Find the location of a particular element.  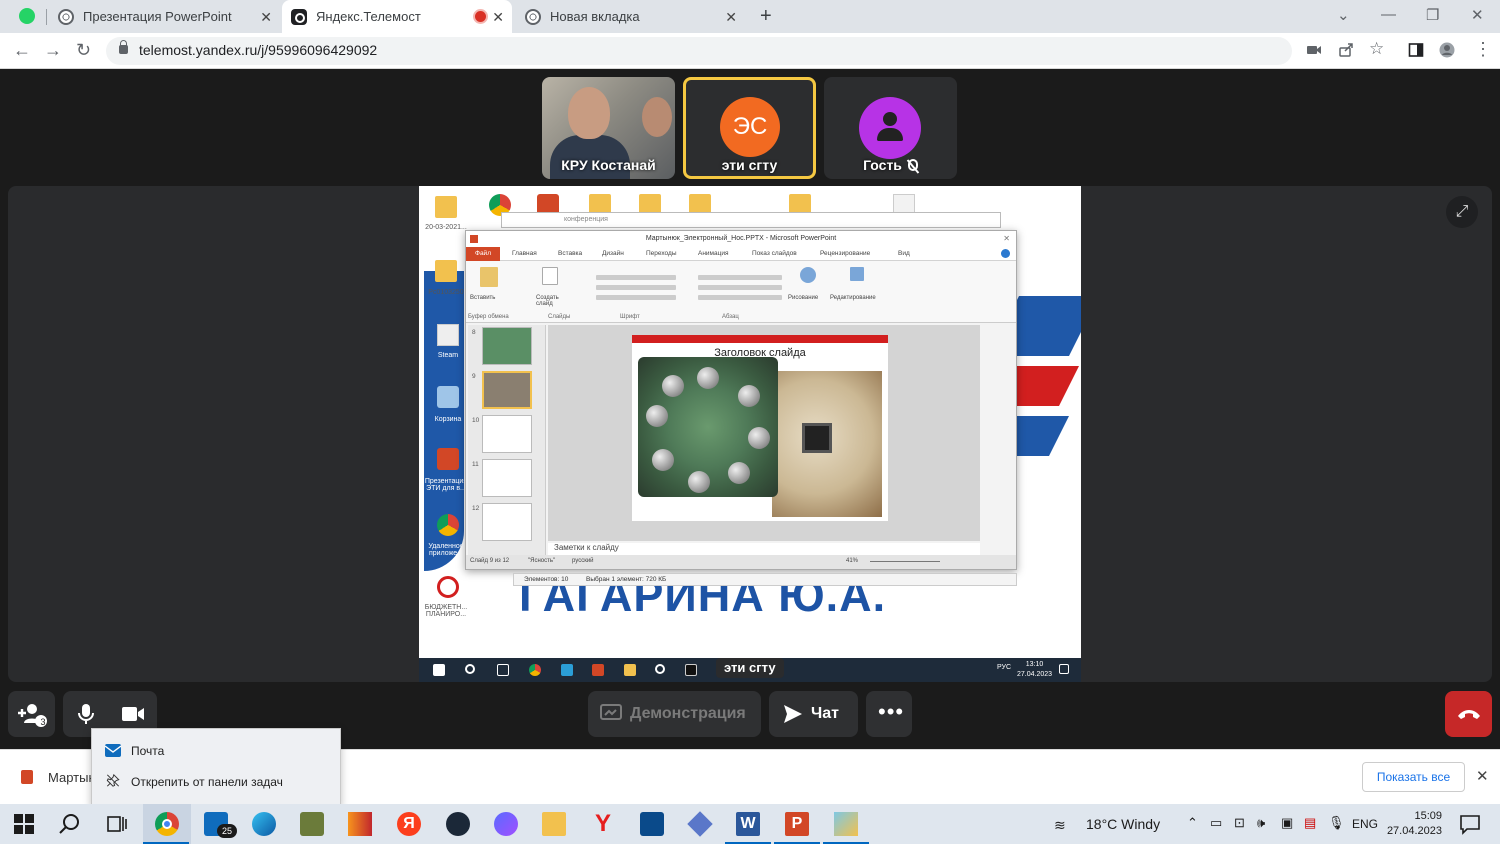

explorer-window-titlebar: конференция is located at coordinates (751, 220).